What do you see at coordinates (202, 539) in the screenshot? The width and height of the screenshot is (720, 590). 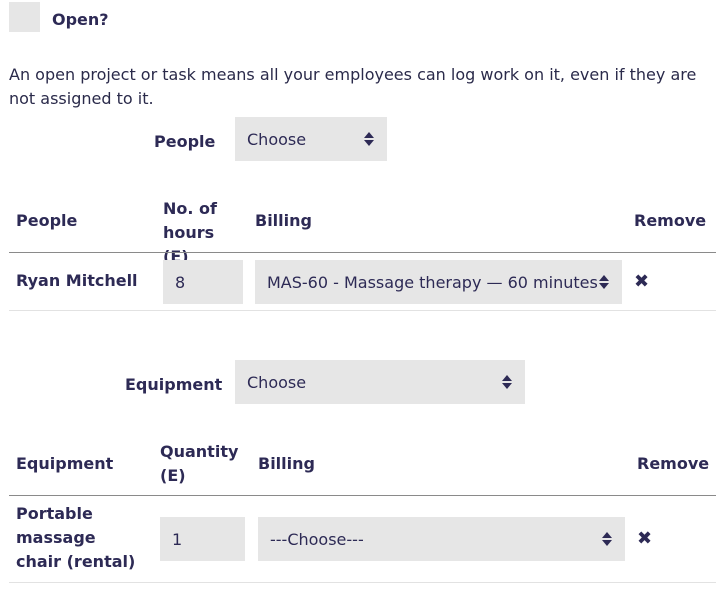 I see `quantity-input: 1` at bounding box center [202, 539].